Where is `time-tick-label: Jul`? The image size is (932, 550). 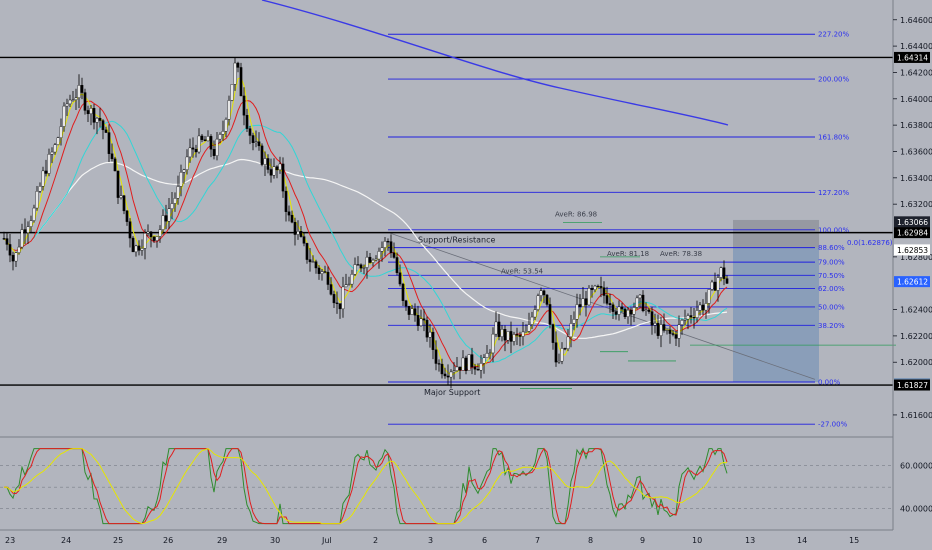 time-tick-label: Jul is located at coordinates (326, 540).